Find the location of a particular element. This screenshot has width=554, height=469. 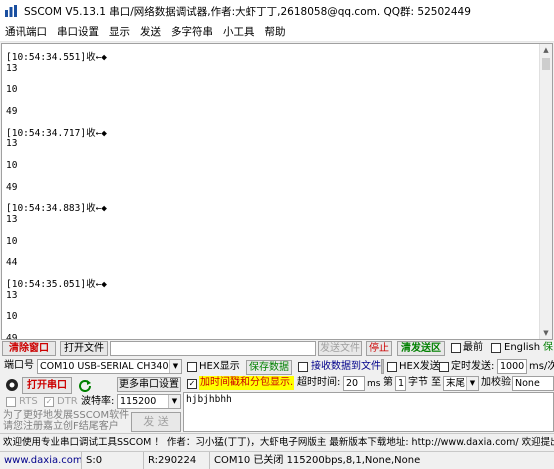

last-label: 最前 is located at coordinates (473, 347).